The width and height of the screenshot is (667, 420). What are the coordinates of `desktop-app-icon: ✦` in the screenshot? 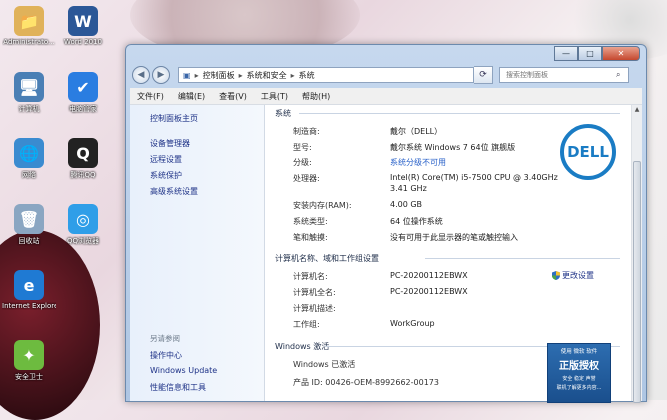 It's located at (29, 355).